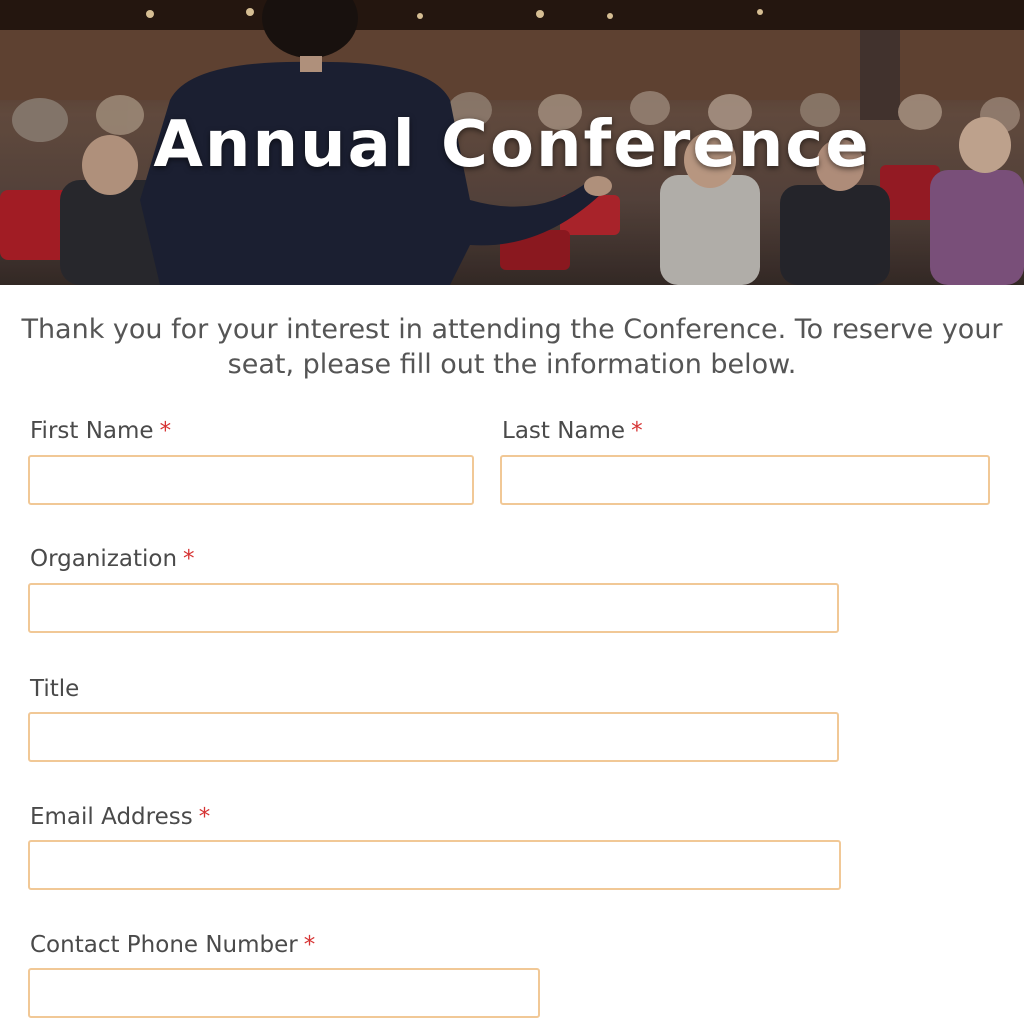 Image resolution: width=1024 pixels, height=1024 pixels. I want to click on organization-input, so click(433, 608).